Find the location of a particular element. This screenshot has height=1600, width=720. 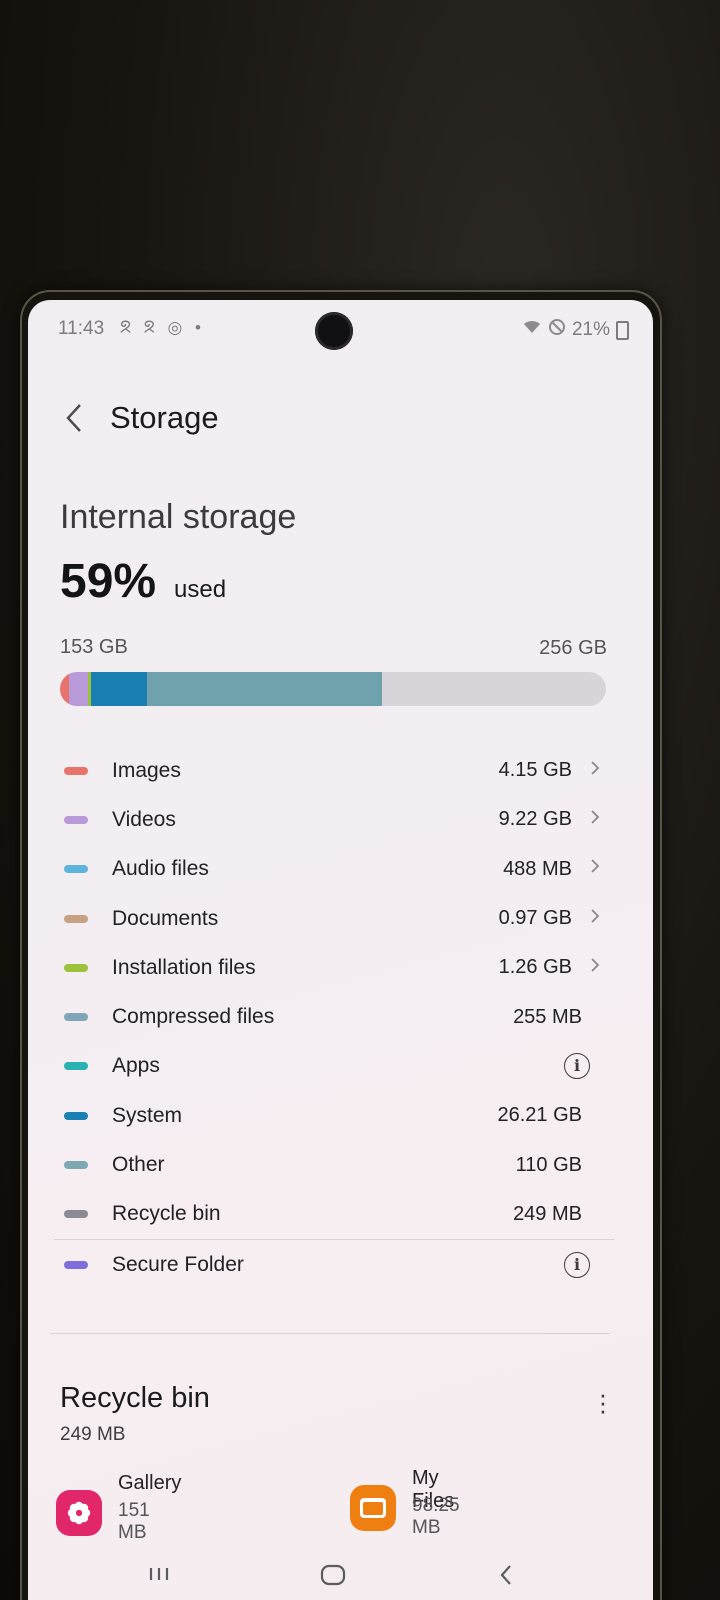

used-label: used is located at coordinates (200, 589).